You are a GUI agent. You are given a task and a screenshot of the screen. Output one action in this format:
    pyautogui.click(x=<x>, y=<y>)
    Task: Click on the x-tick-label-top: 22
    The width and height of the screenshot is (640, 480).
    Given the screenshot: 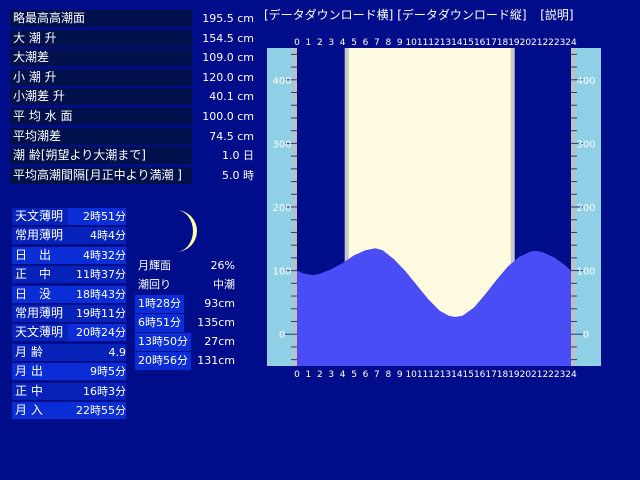 What is the action you would take?
    pyautogui.click(x=547, y=43)
    